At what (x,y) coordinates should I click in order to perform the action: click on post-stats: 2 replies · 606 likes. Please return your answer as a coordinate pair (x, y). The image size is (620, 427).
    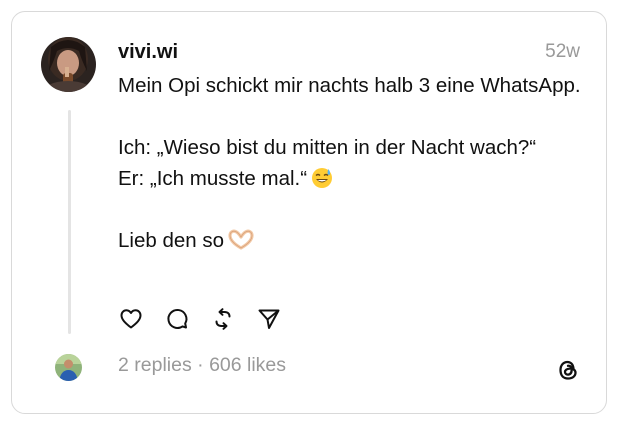
    Looking at the image, I should click on (202, 365).